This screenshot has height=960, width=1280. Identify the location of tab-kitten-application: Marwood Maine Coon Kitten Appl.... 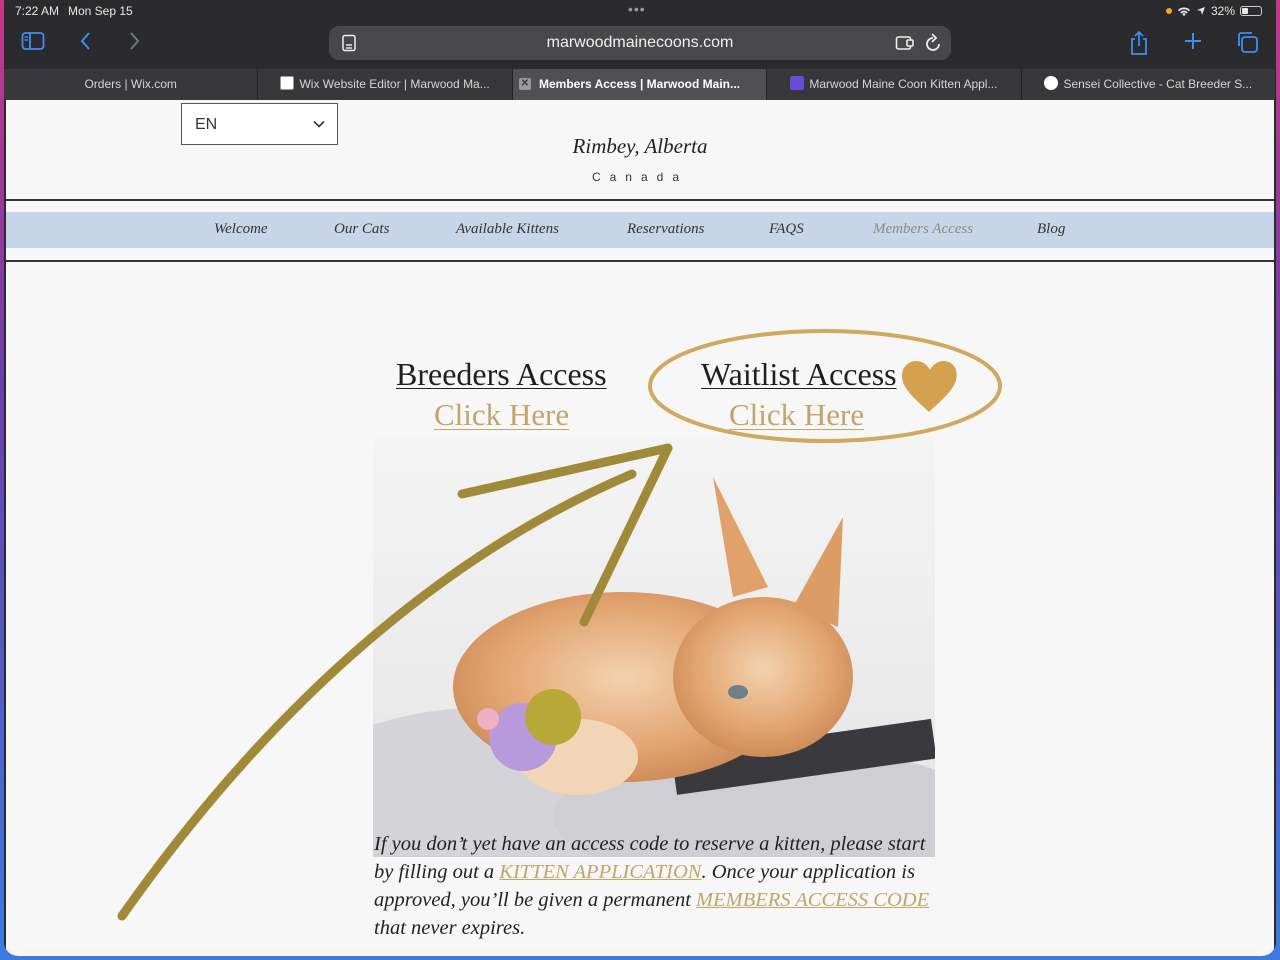
(894, 84).